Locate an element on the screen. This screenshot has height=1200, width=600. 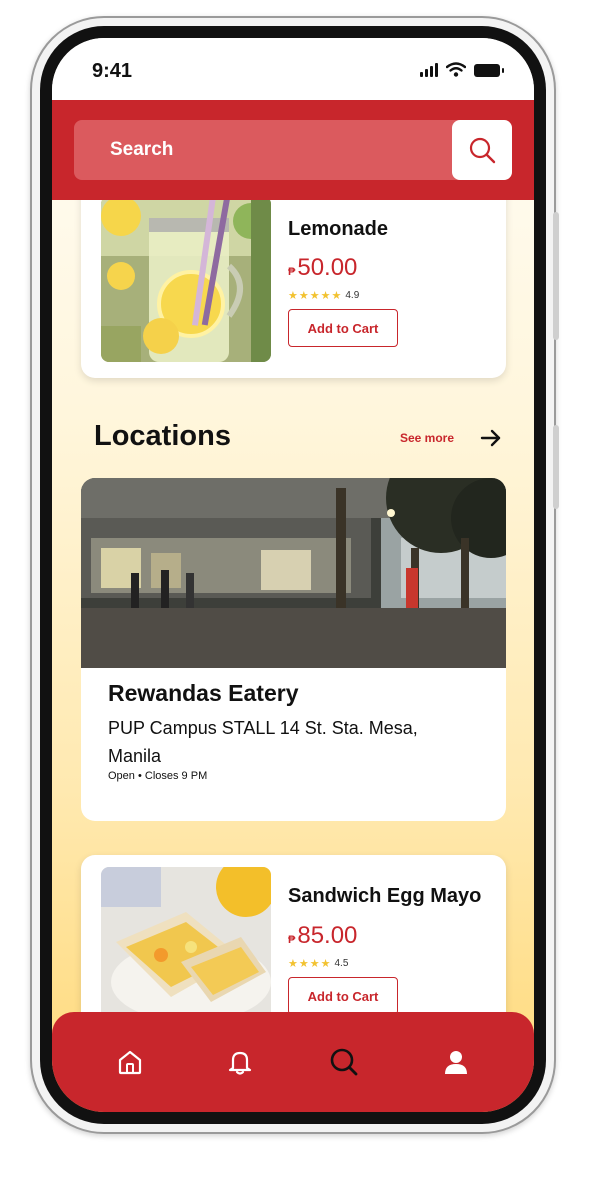
product-name: Lemonade is located at coordinates (338, 229).